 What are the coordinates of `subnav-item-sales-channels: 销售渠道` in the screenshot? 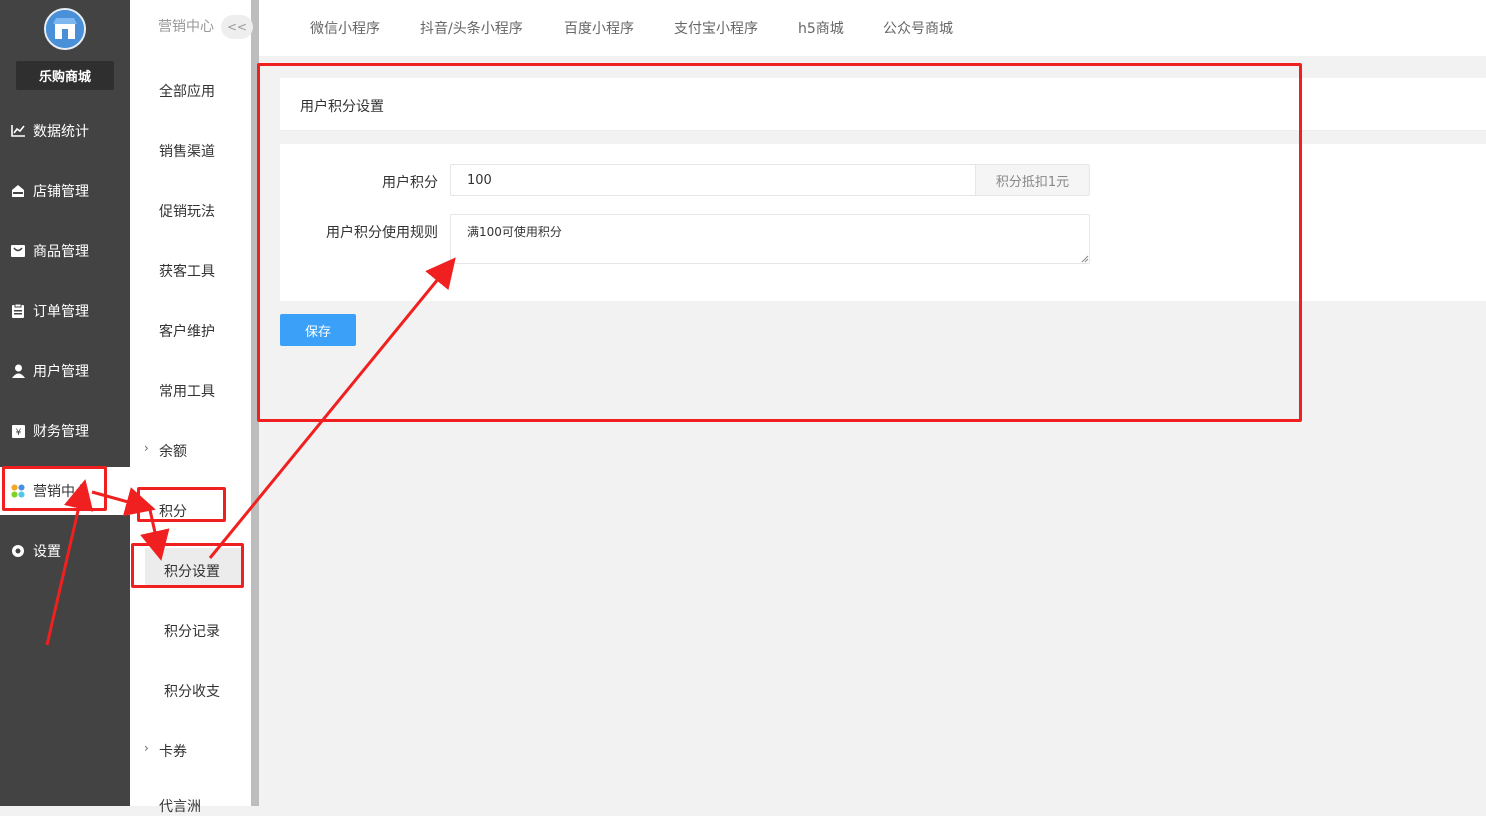 It's located at (187, 151).